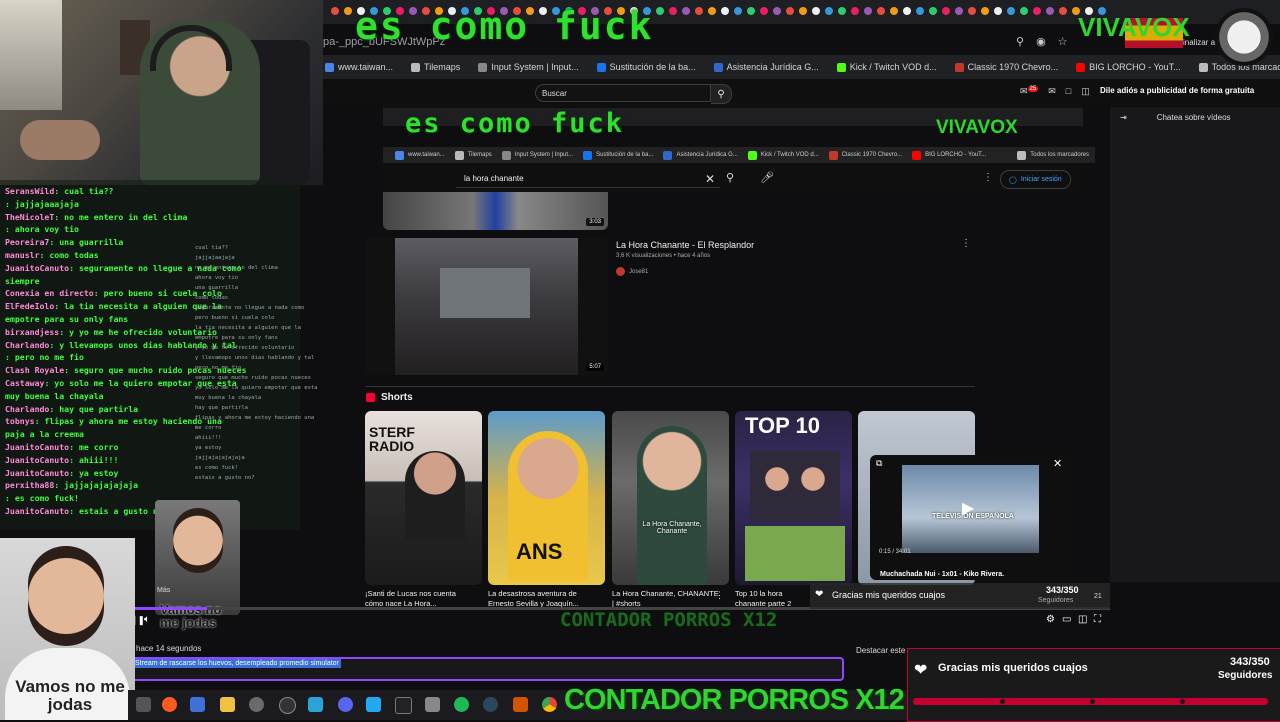  What do you see at coordinates (490, 704) in the screenshot?
I see `steam-icon` at bounding box center [490, 704].